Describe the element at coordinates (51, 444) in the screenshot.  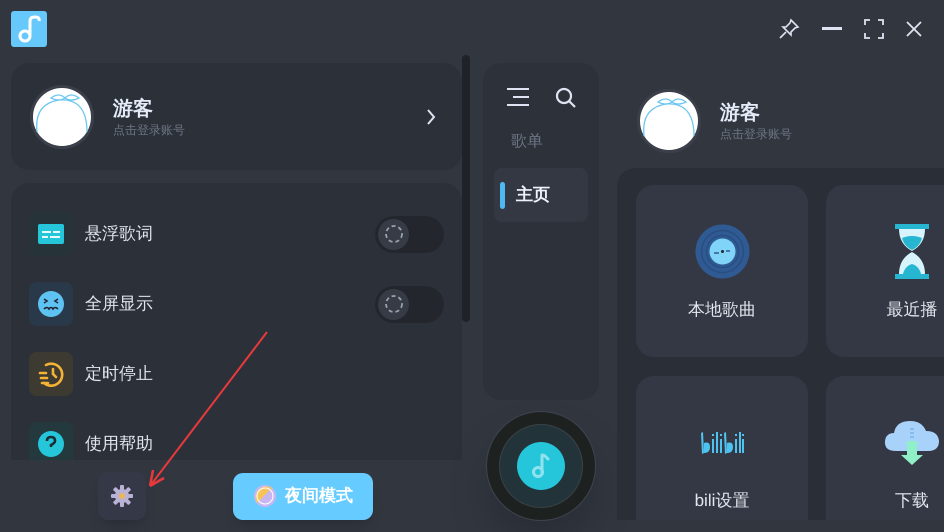
I see `help-icon` at that location.